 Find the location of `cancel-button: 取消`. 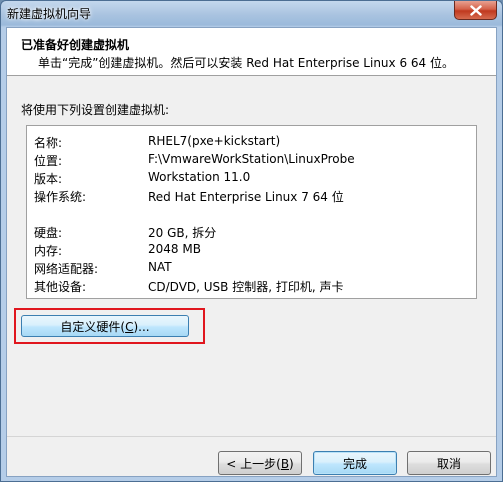

cancel-button: 取消 is located at coordinates (449, 463).